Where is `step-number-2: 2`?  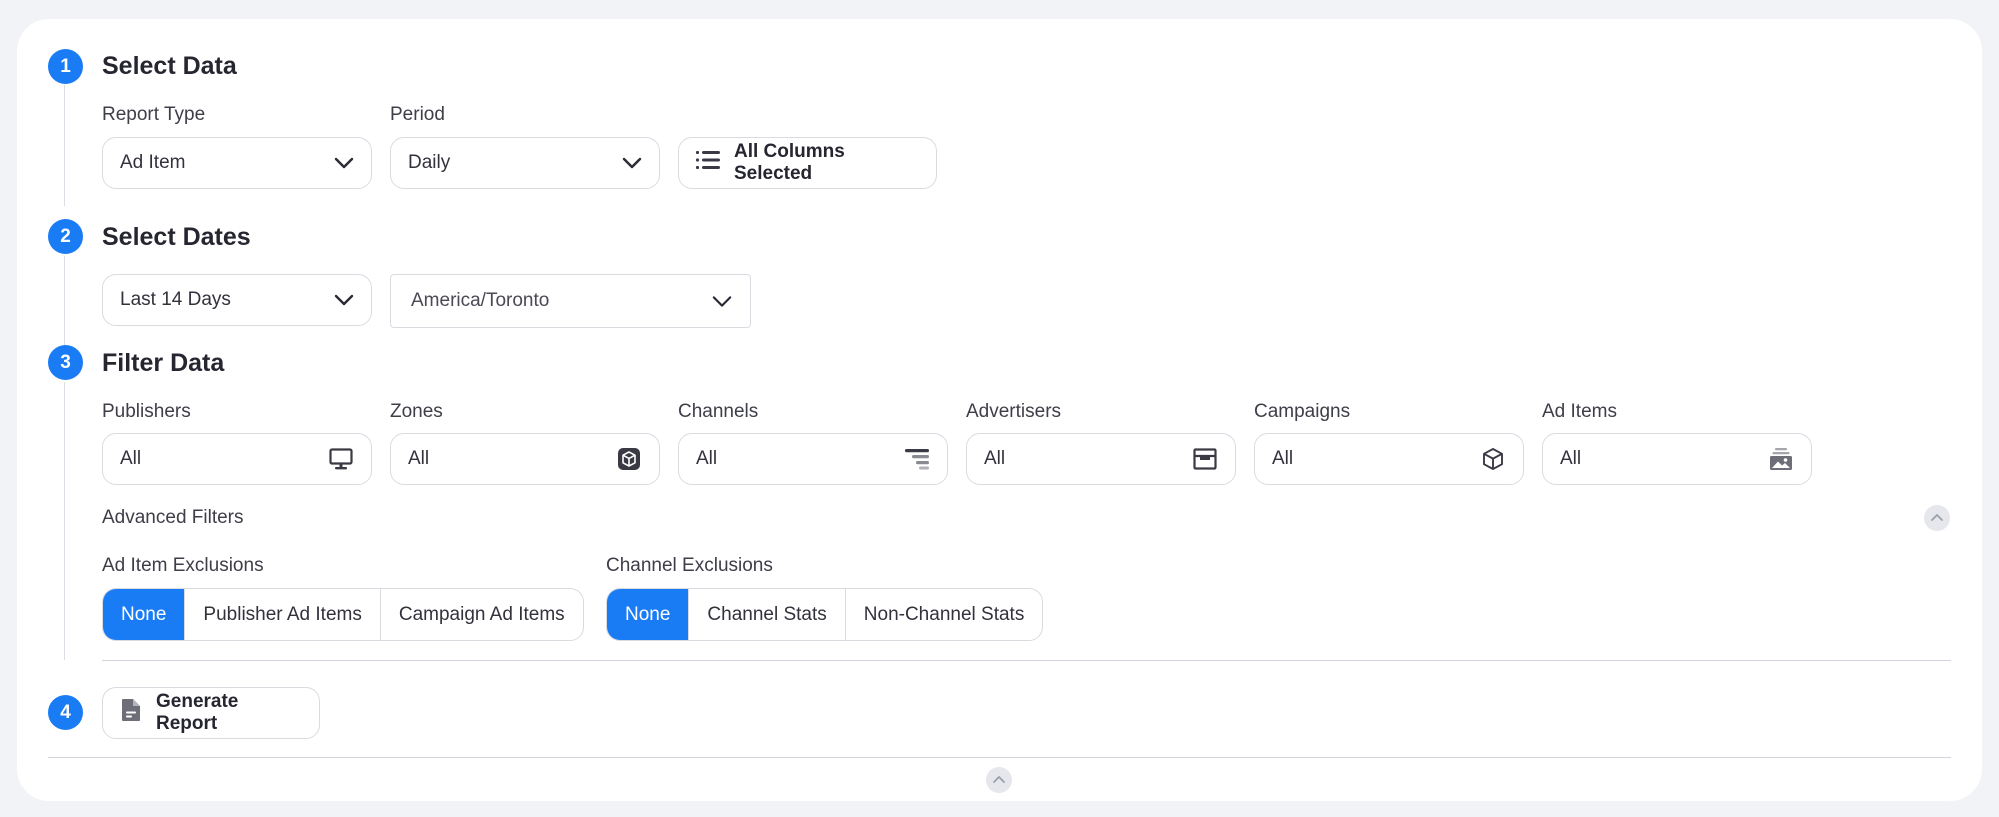 step-number-2: 2 is located at coordinates (65, 236).